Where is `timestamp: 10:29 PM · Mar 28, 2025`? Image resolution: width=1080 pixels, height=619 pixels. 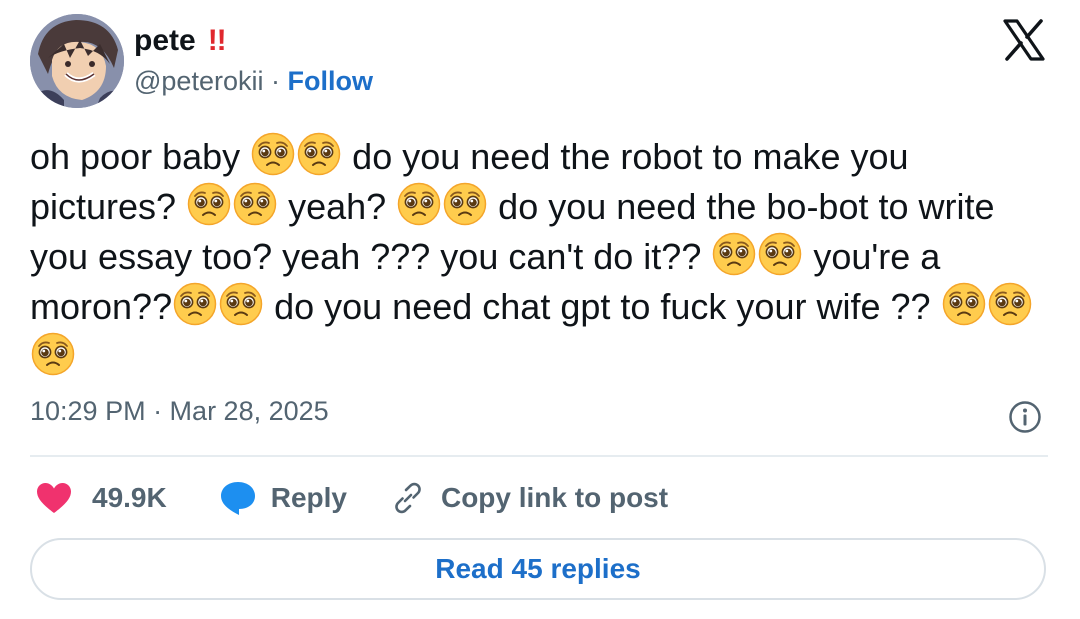 timestamp: 10:29 PM · Mar 28, 2025 is located at coordinates (179, 411).